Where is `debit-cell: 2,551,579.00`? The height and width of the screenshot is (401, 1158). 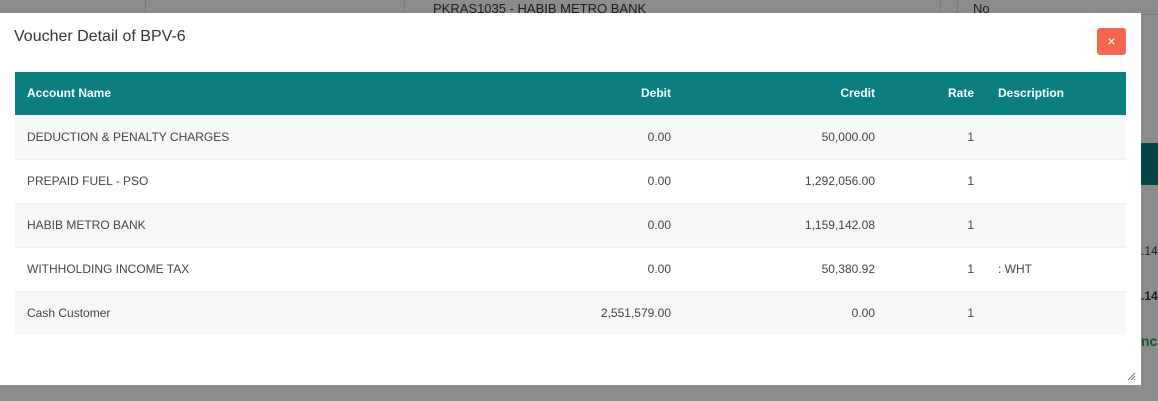
debit-cell: 2,551,579.00 is located at coordinates (635, 313).